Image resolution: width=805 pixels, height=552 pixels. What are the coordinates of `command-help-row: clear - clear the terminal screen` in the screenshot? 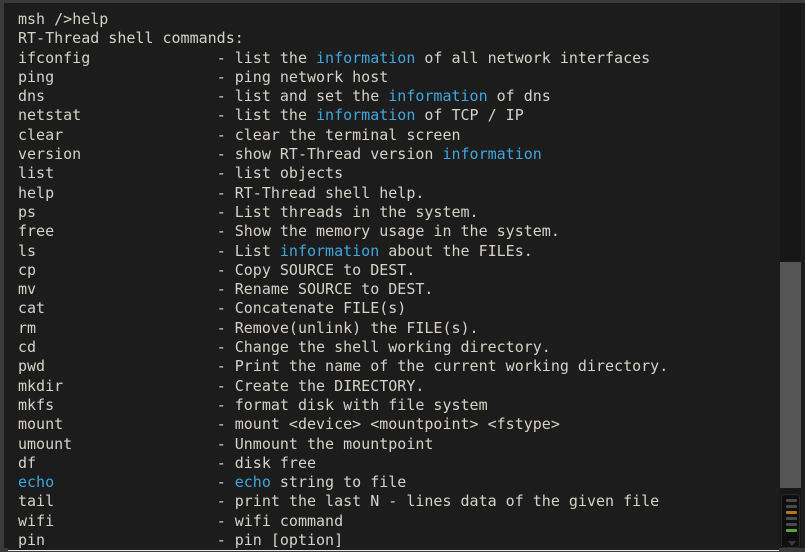 It's located at (393, 135).